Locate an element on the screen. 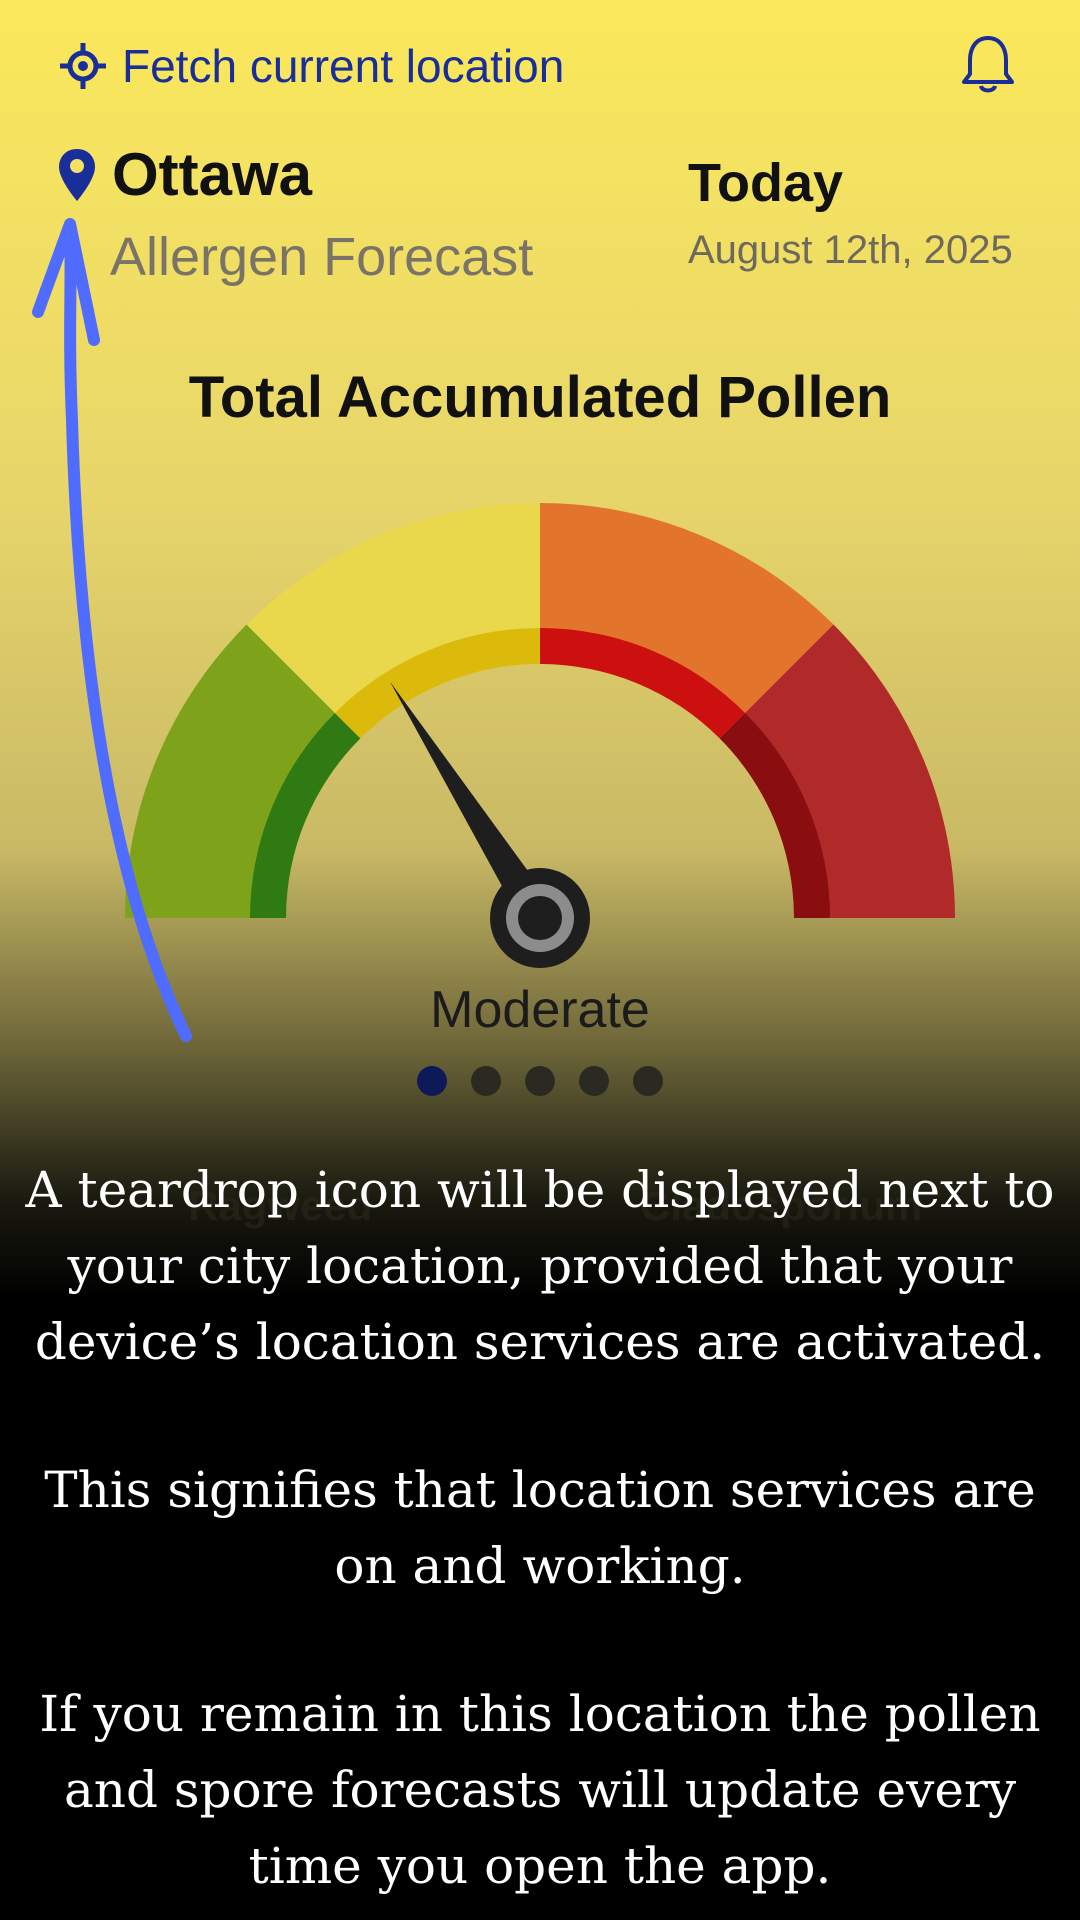  city-row: Ottawa is located at coordinates (184, 174).